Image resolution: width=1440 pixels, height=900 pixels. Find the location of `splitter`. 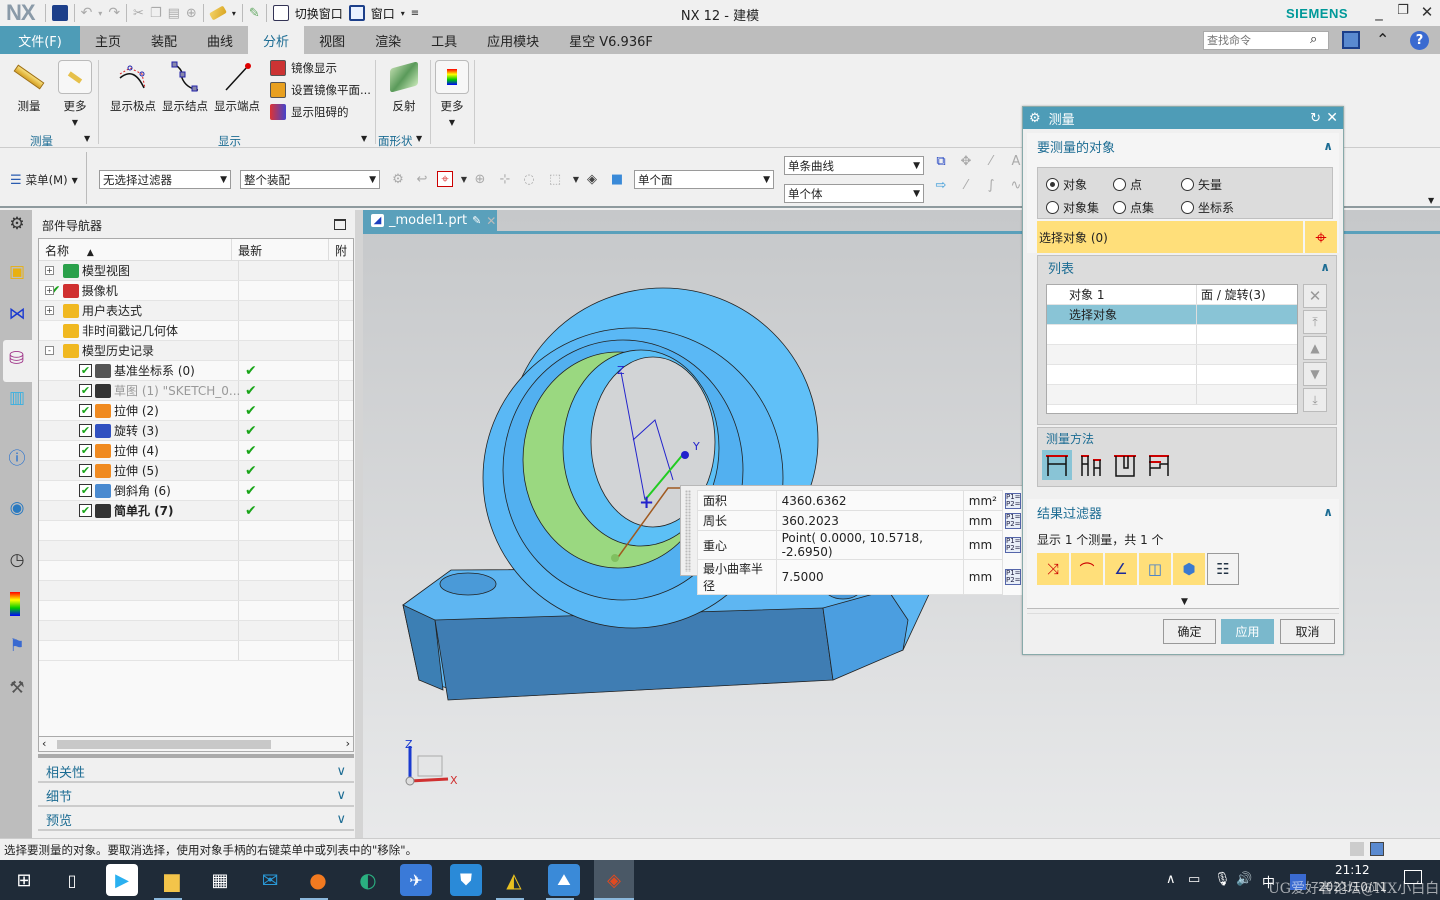

splitter is located at coordinates (359, 524).